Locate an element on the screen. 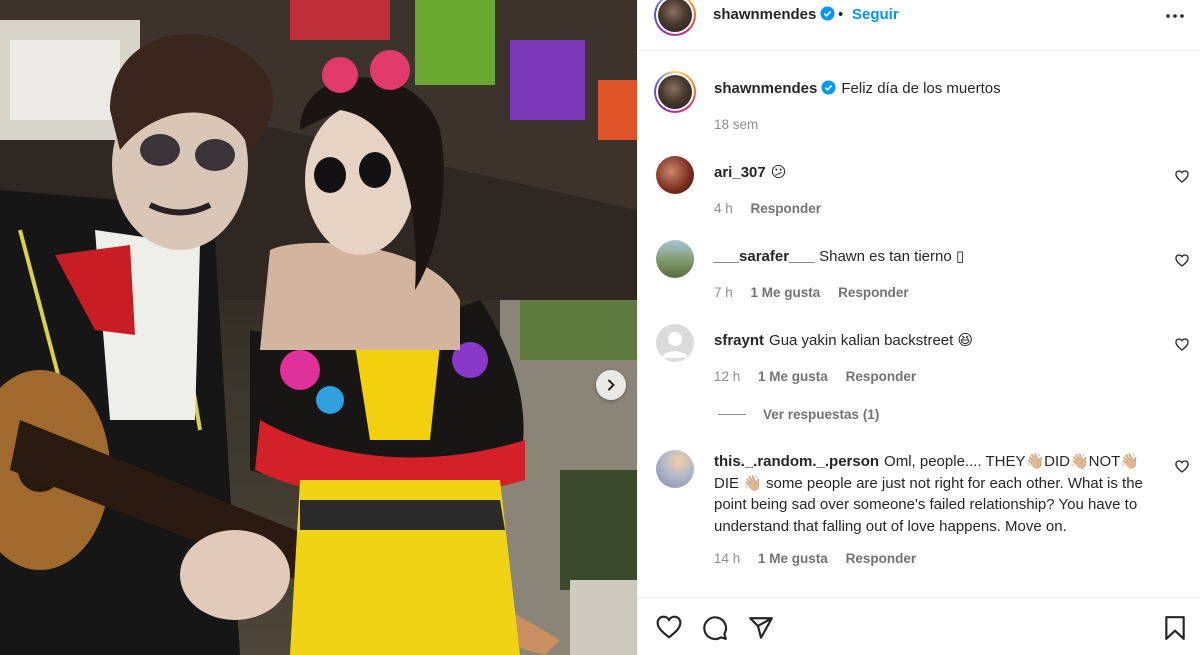 The image size is (1200, 655). caption-body: shawnmendes Feliz día de los muertos is located at coordinates (934, 88).